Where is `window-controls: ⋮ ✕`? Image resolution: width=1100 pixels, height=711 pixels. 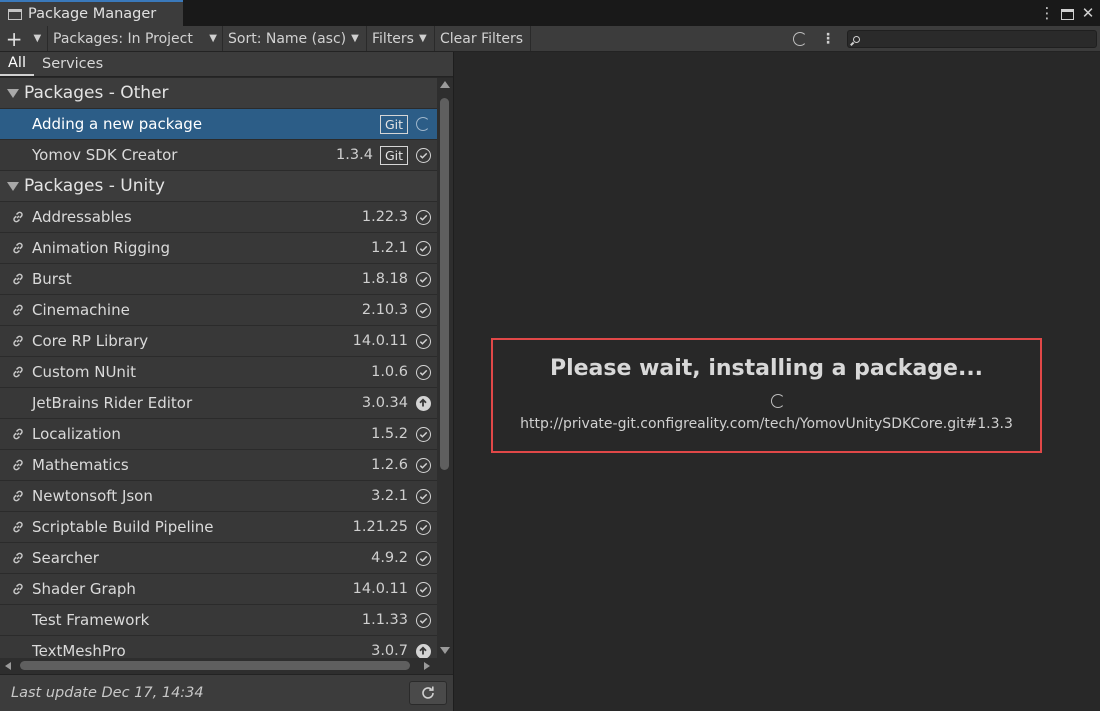 window-controls: ⋮ ✕ is located at coordinates (1067, 13).